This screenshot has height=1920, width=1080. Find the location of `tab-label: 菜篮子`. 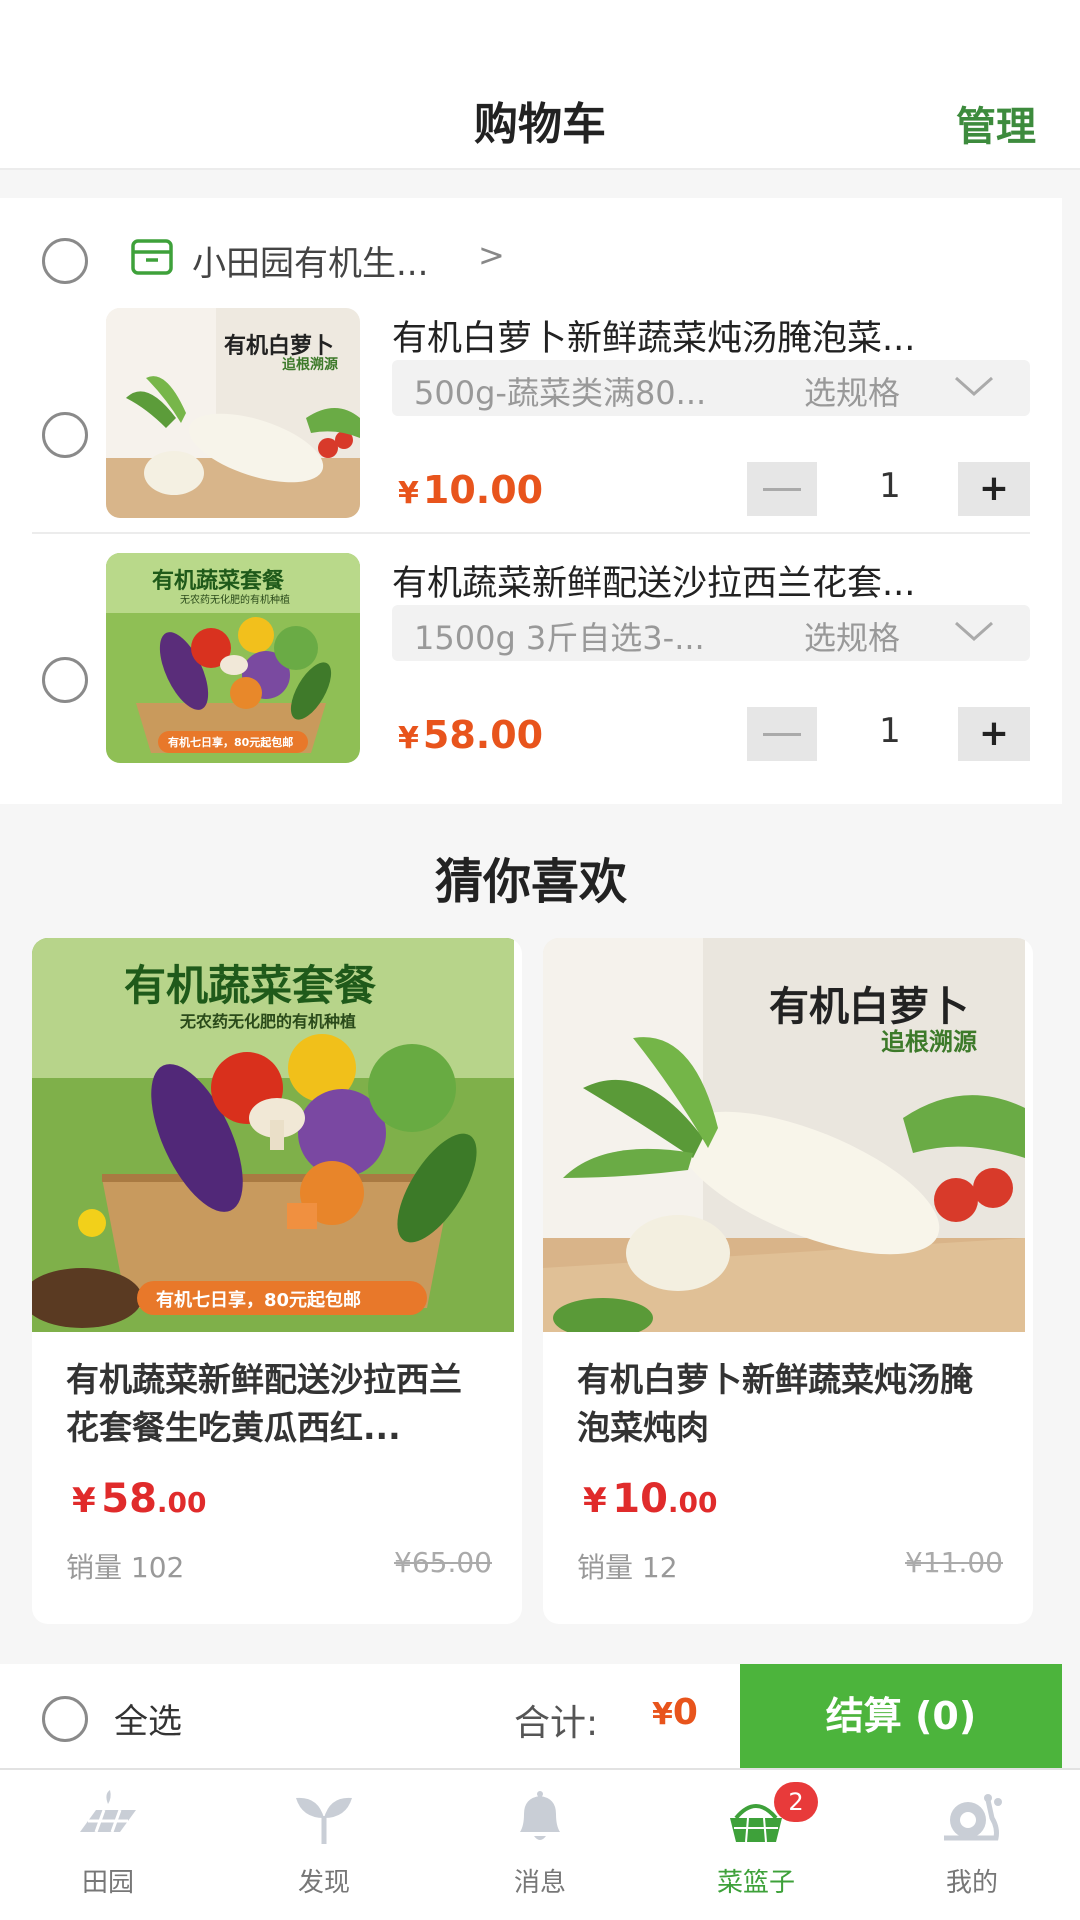

tab-label: 菜篮子 is located at coordinates (755, 1883).